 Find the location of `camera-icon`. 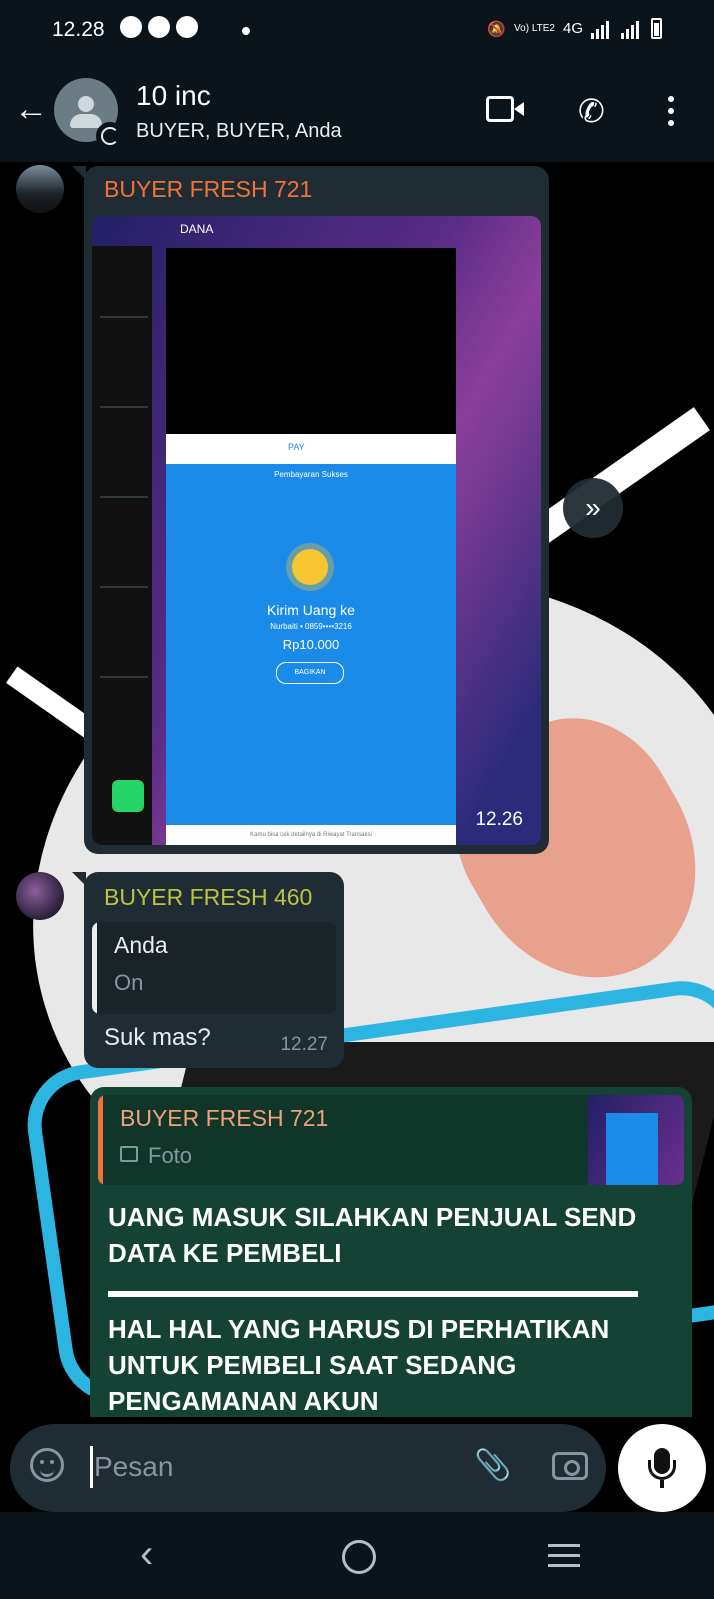

camera-icon is located at coordinates (570, 1466).